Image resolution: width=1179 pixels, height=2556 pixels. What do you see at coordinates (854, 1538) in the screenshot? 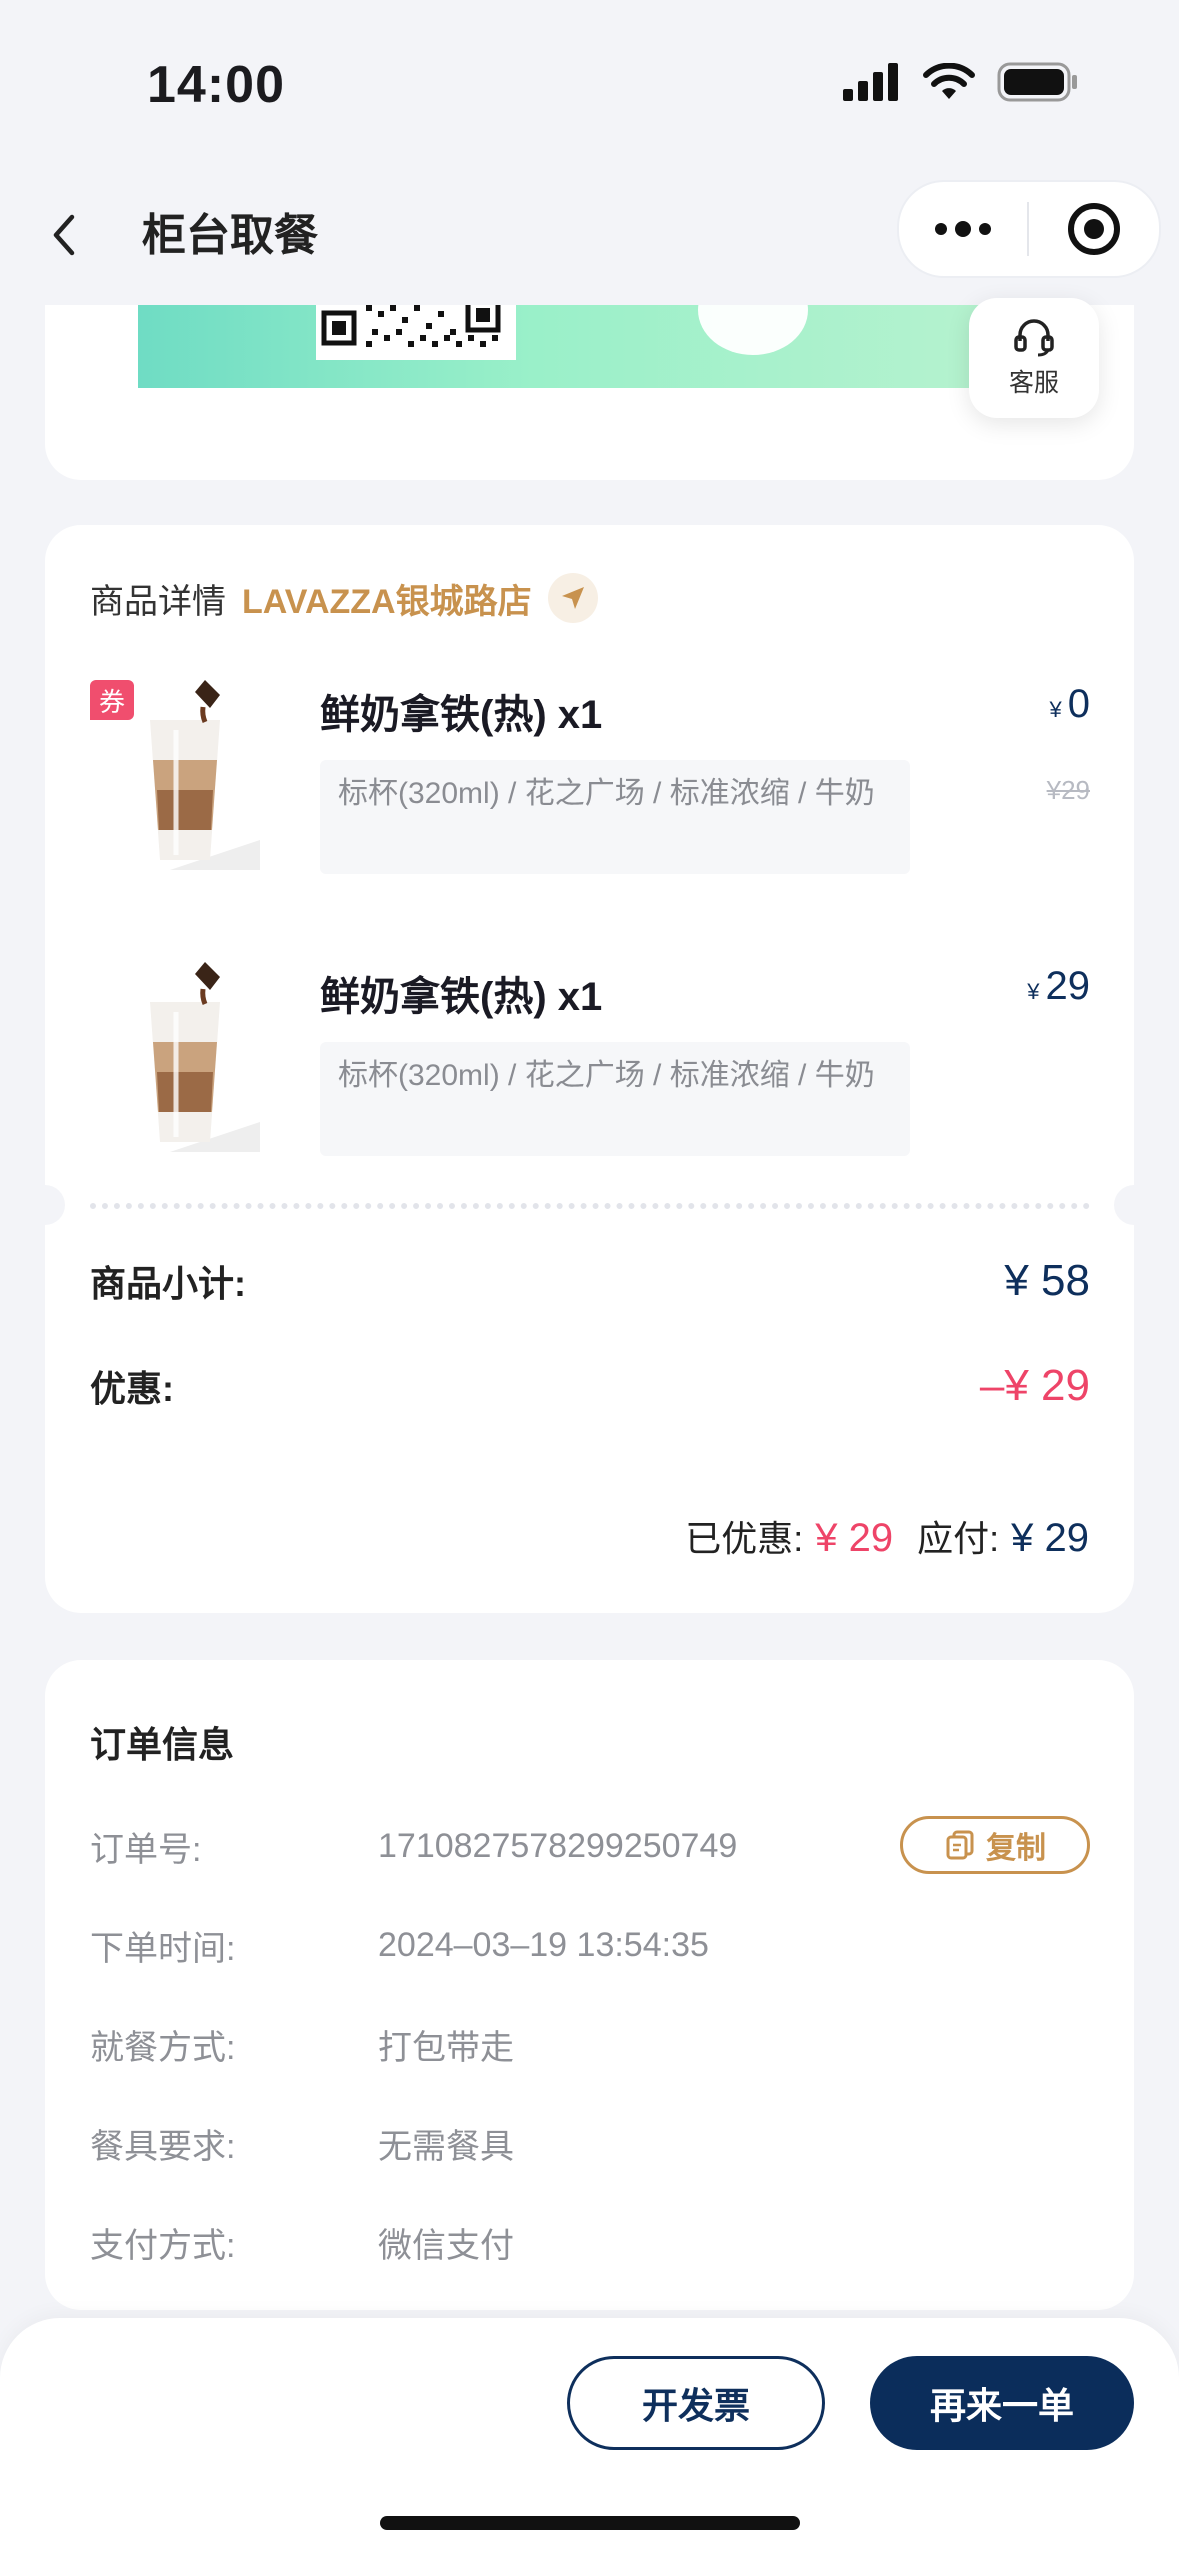
I see `saved-value: ¥ 29` at bounding box center [854, 1538].